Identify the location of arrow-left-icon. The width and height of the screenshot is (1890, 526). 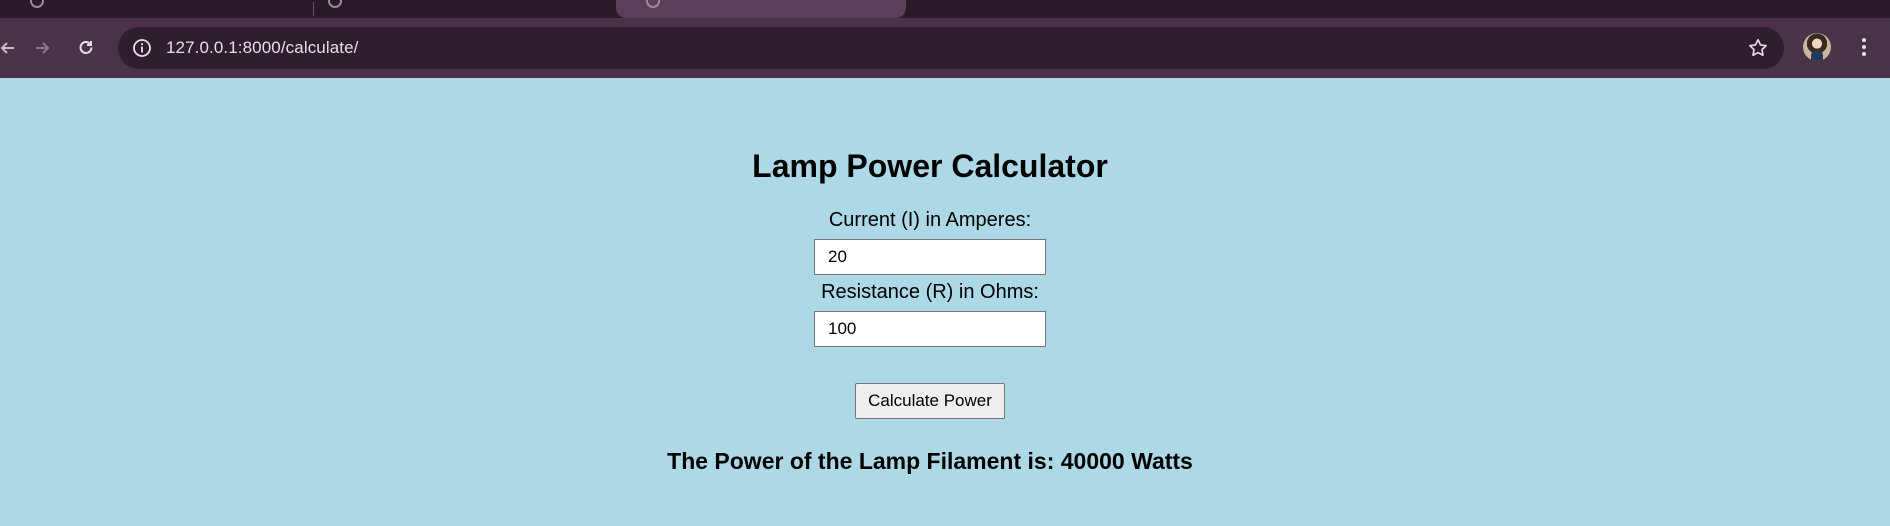
(7, 48).